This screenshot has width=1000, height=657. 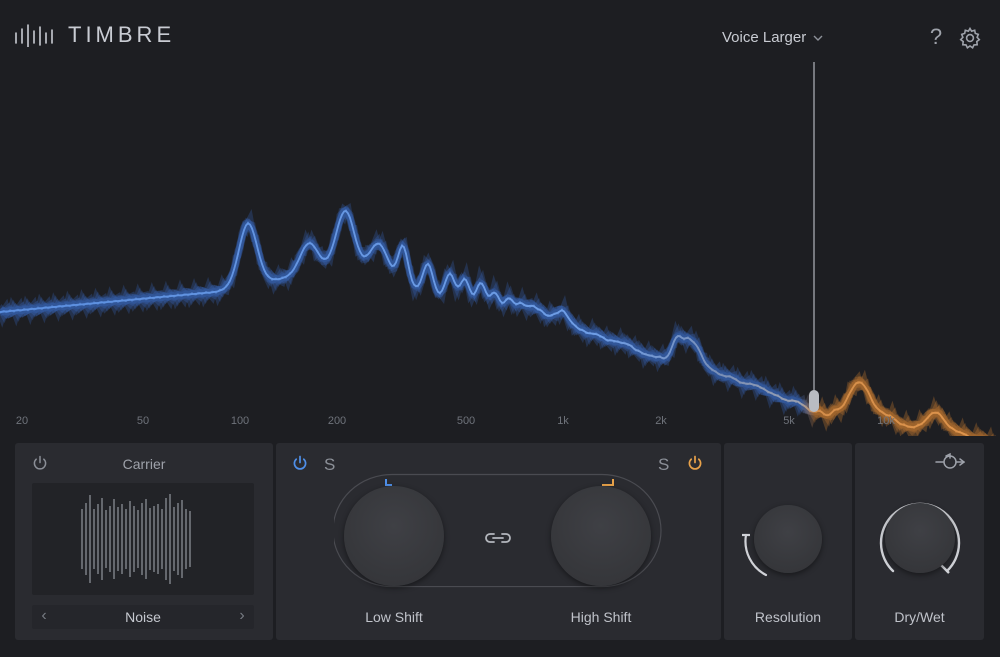 I want to click on freq-label: 50, so click(x=143, y=421).